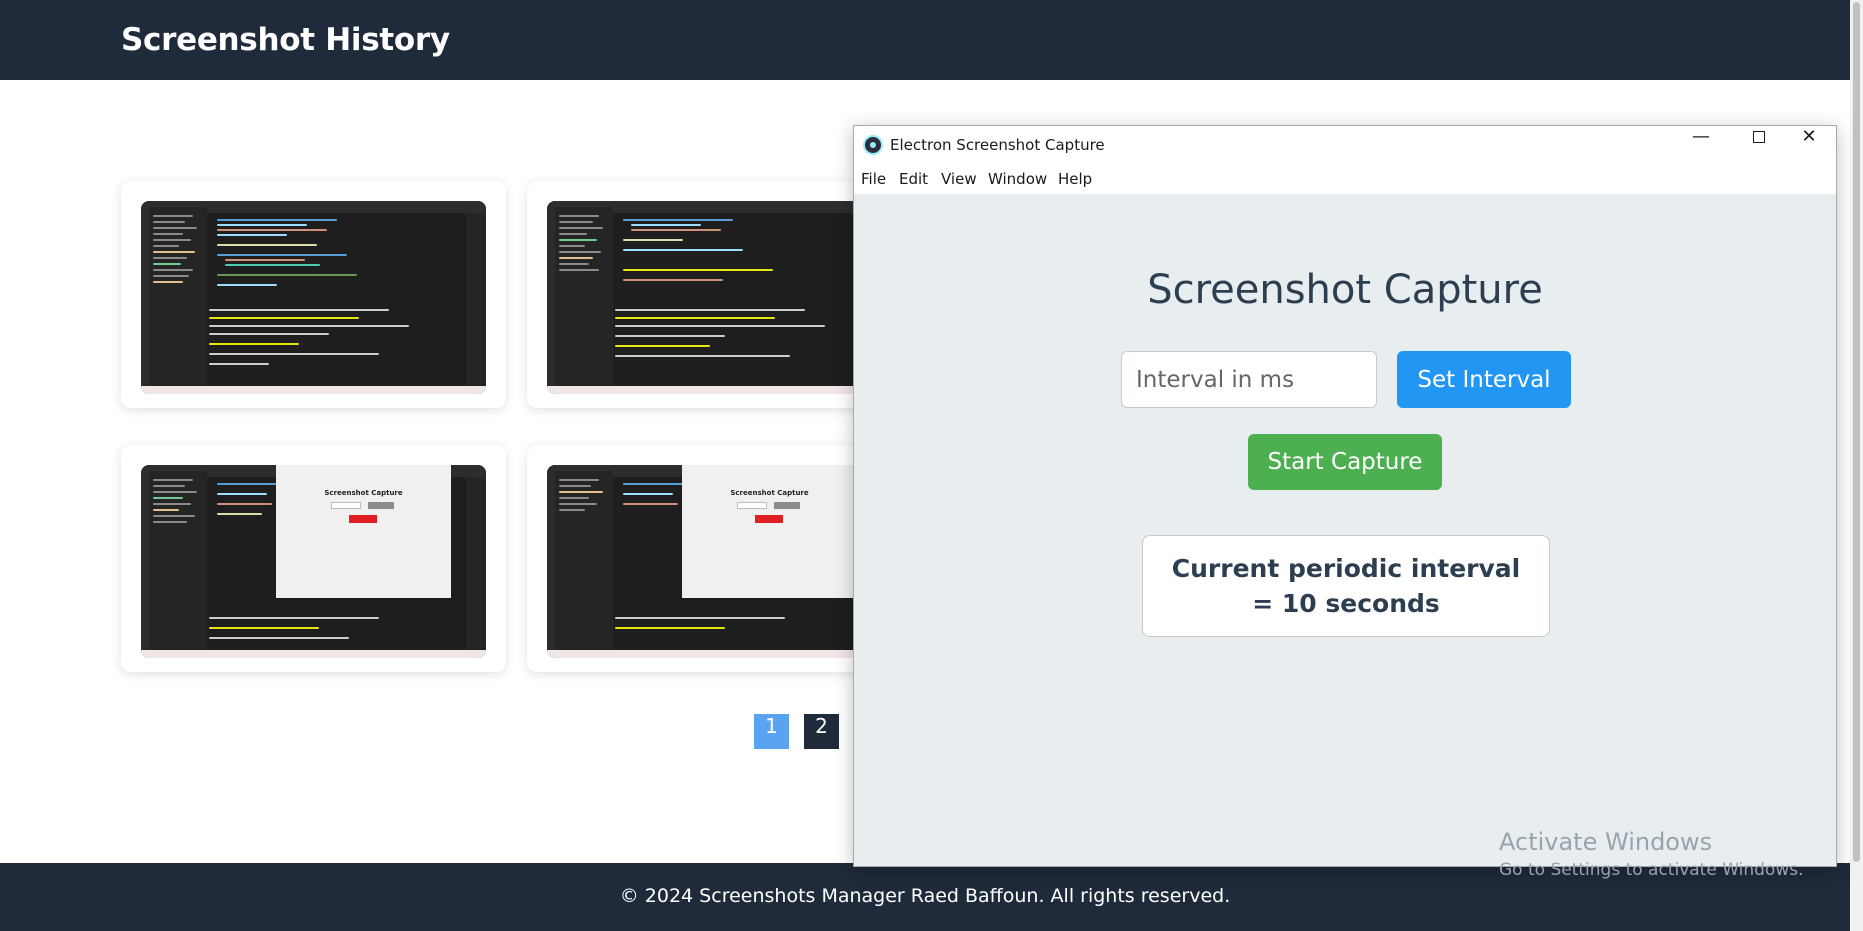  What do you see at coordinates (1701, 136) in the screenshot?
I see `minimize-icon: —` at bounding box center [1701, 136].